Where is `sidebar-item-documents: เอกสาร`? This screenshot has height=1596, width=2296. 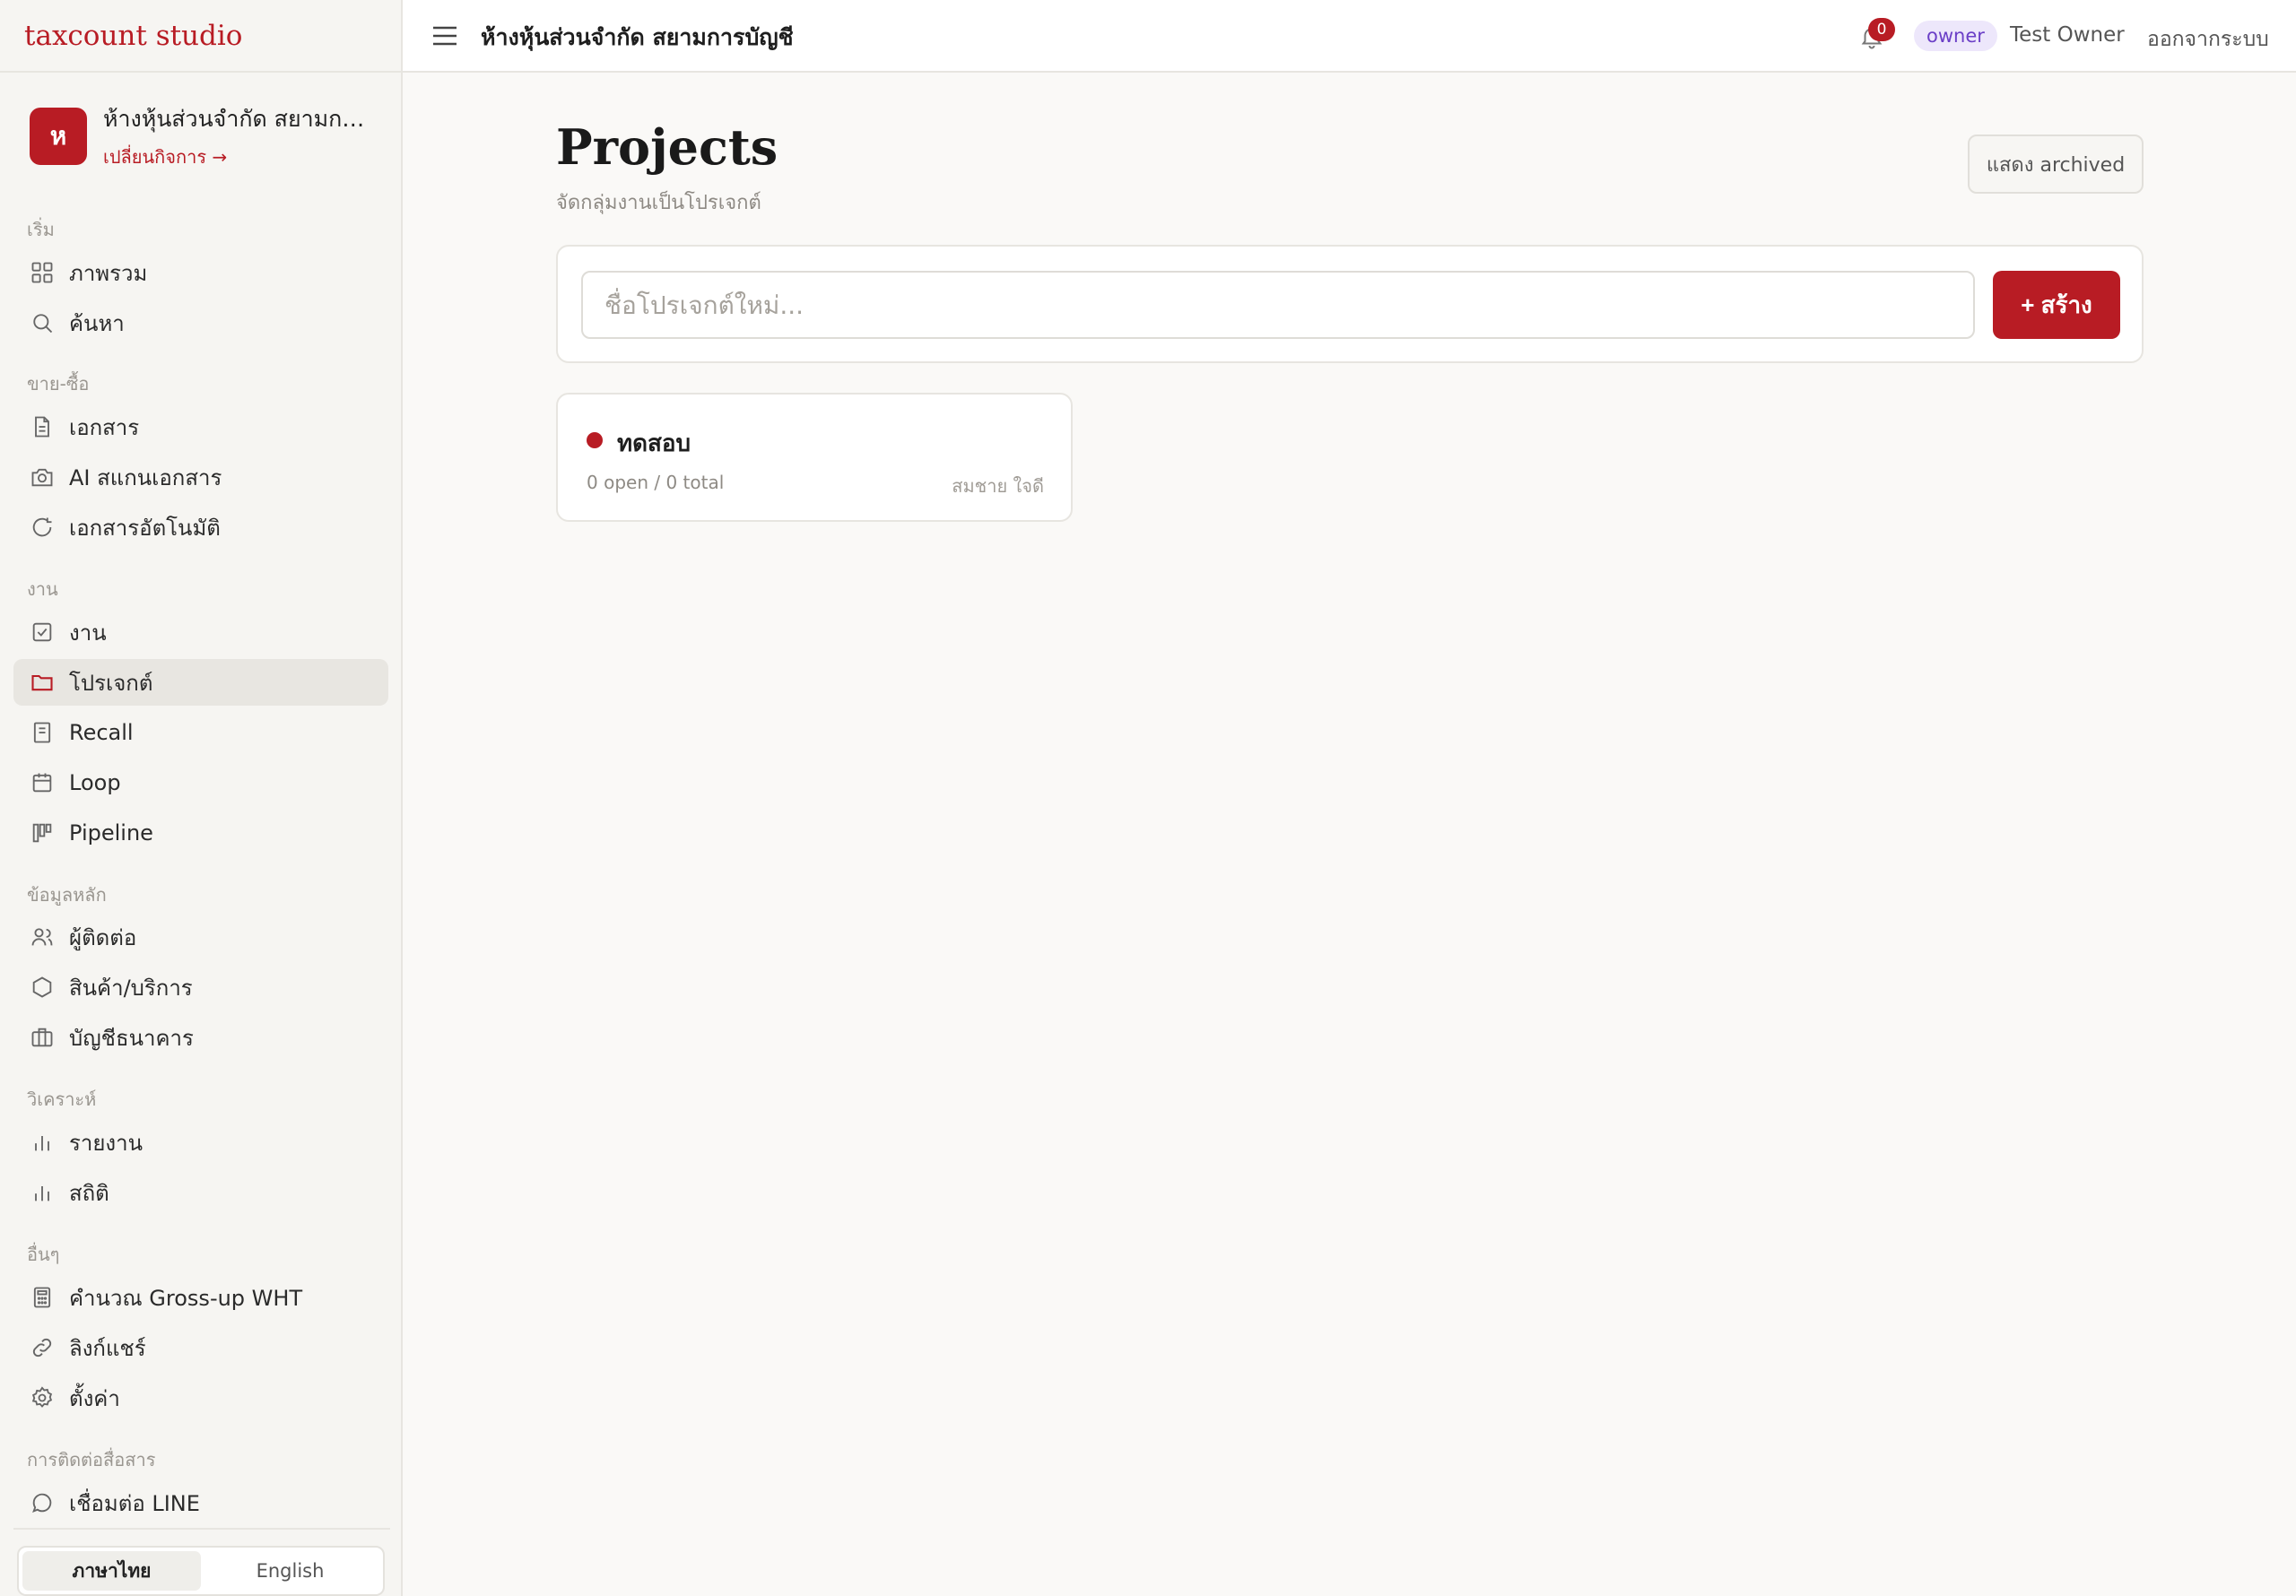 sidebar-item-documents: เอกสาร is located at coordinates (200, 426).